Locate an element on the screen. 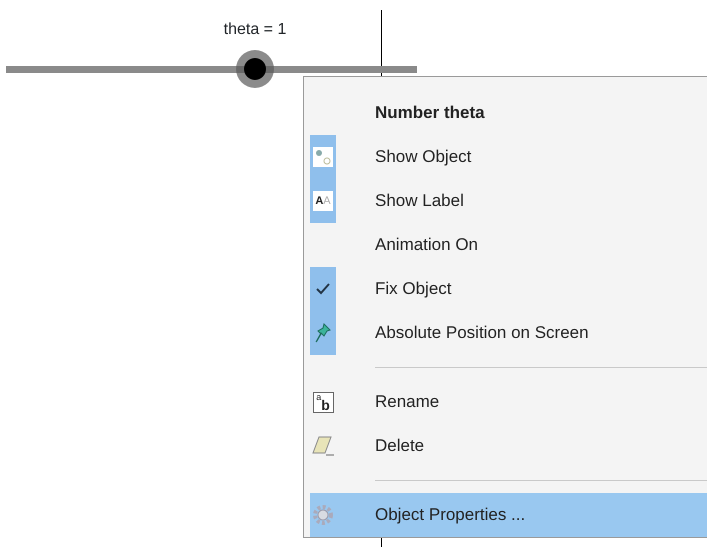  menu-item: Absolute Position on Screen is located at coordinates (508, 333).